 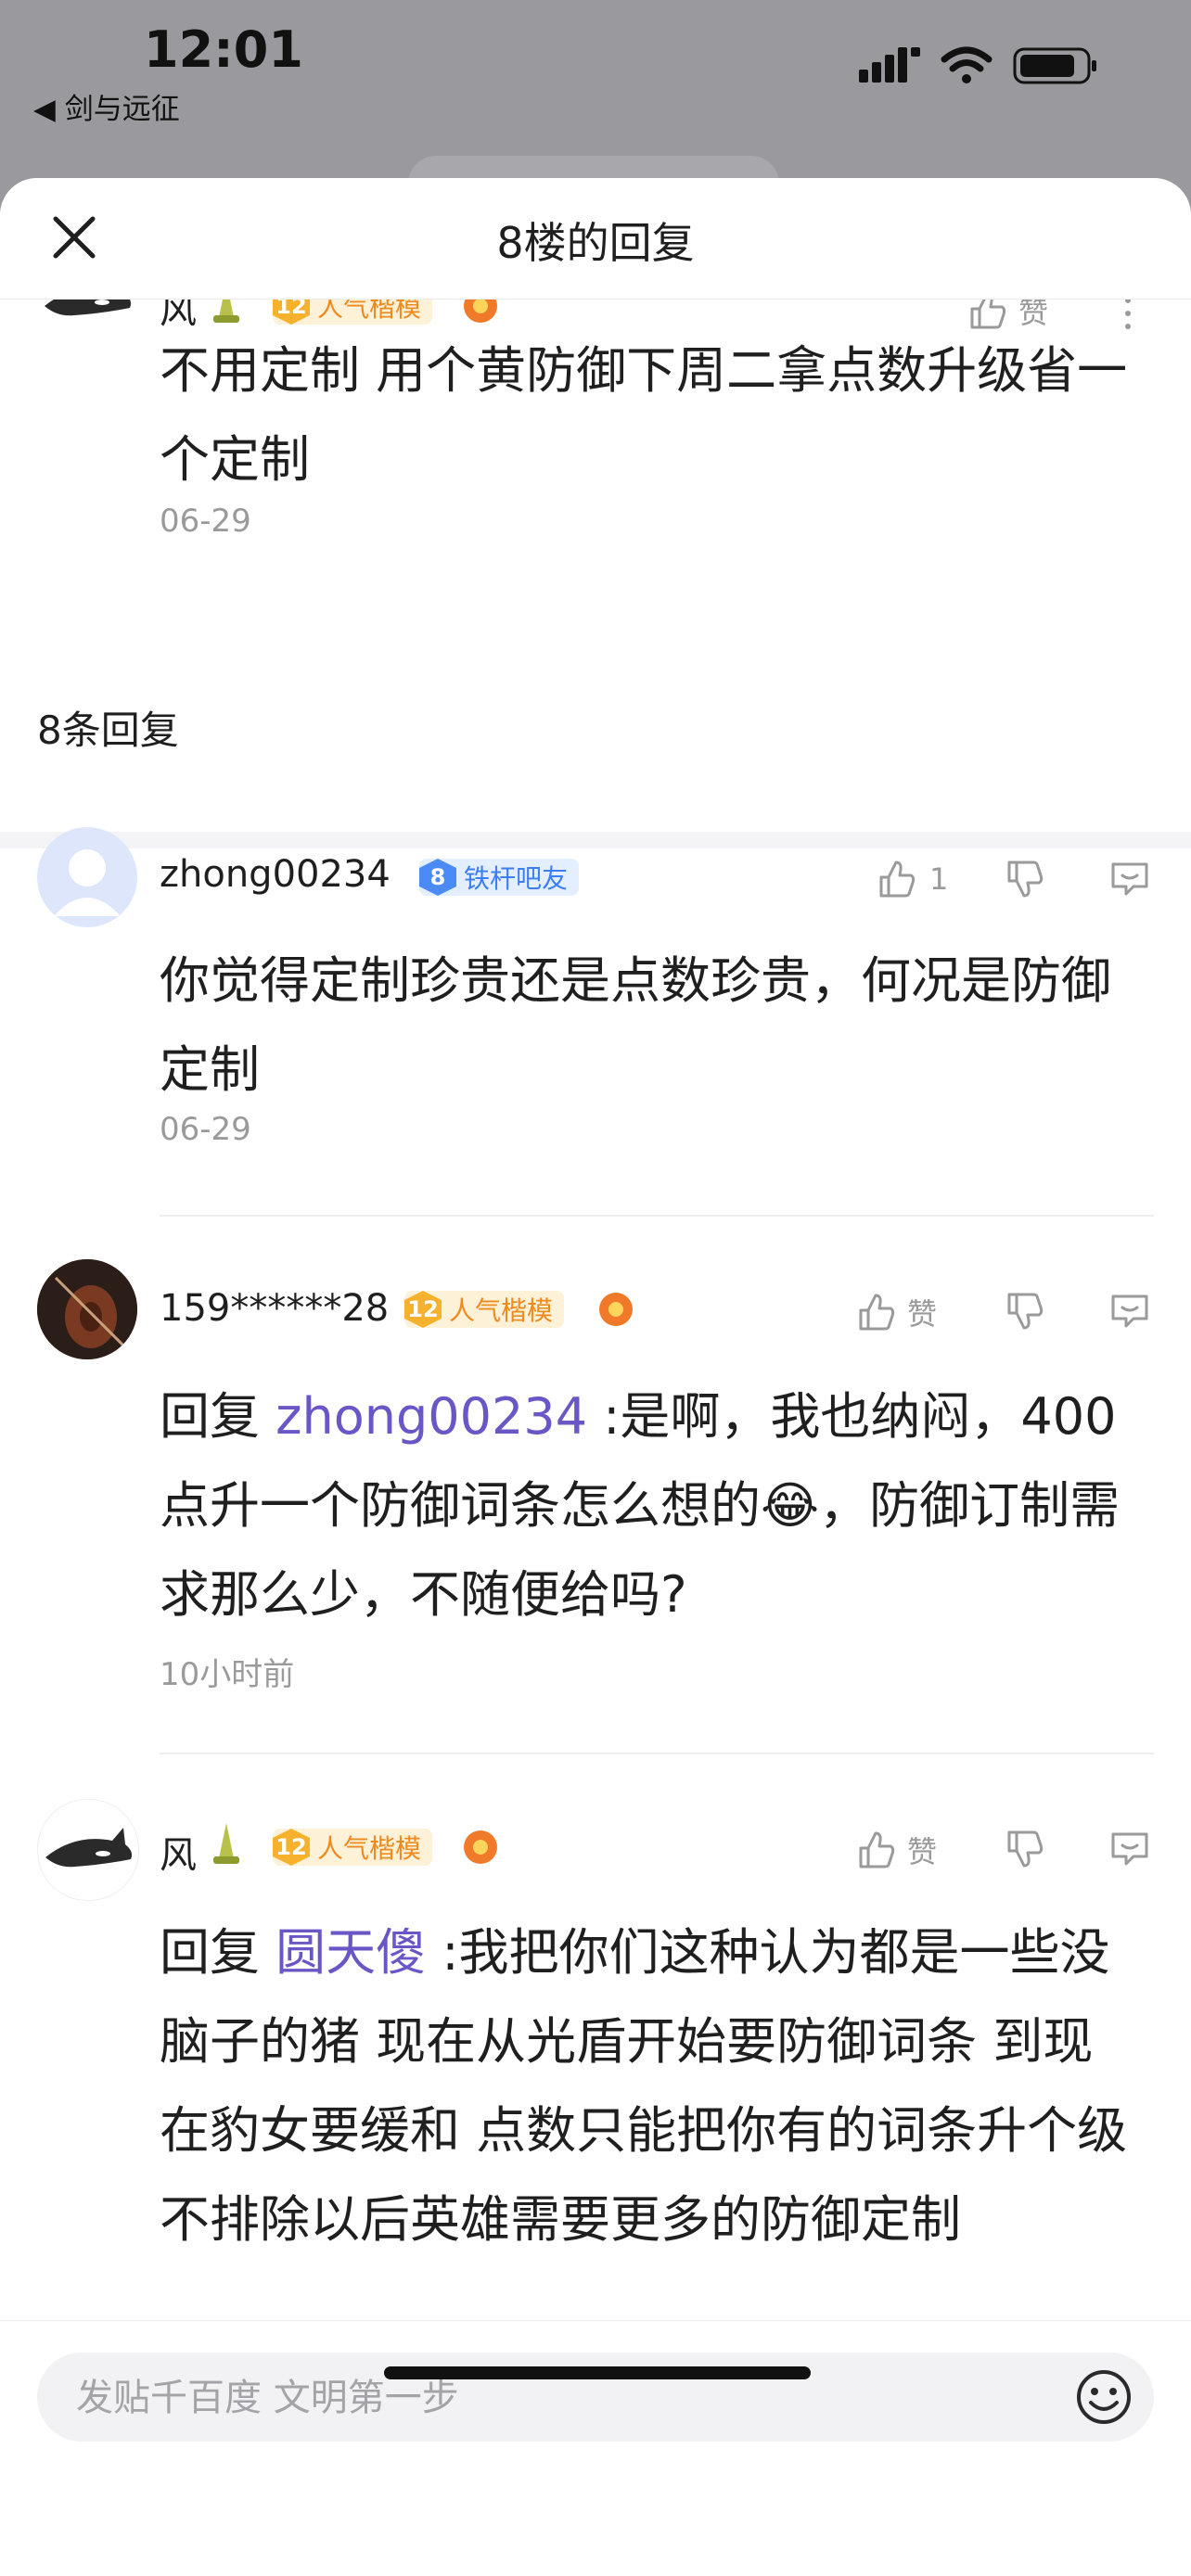 What do you see at coordinates (431, 1417) in the screenshot?
I see `mention-link: zhong00234` at bounding box center [431, 1417].